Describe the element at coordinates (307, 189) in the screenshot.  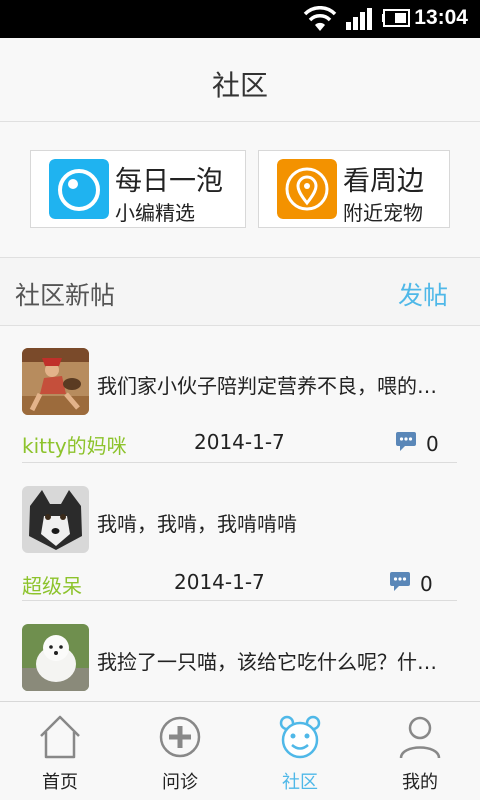
I see `location-pin-icon` at that location.